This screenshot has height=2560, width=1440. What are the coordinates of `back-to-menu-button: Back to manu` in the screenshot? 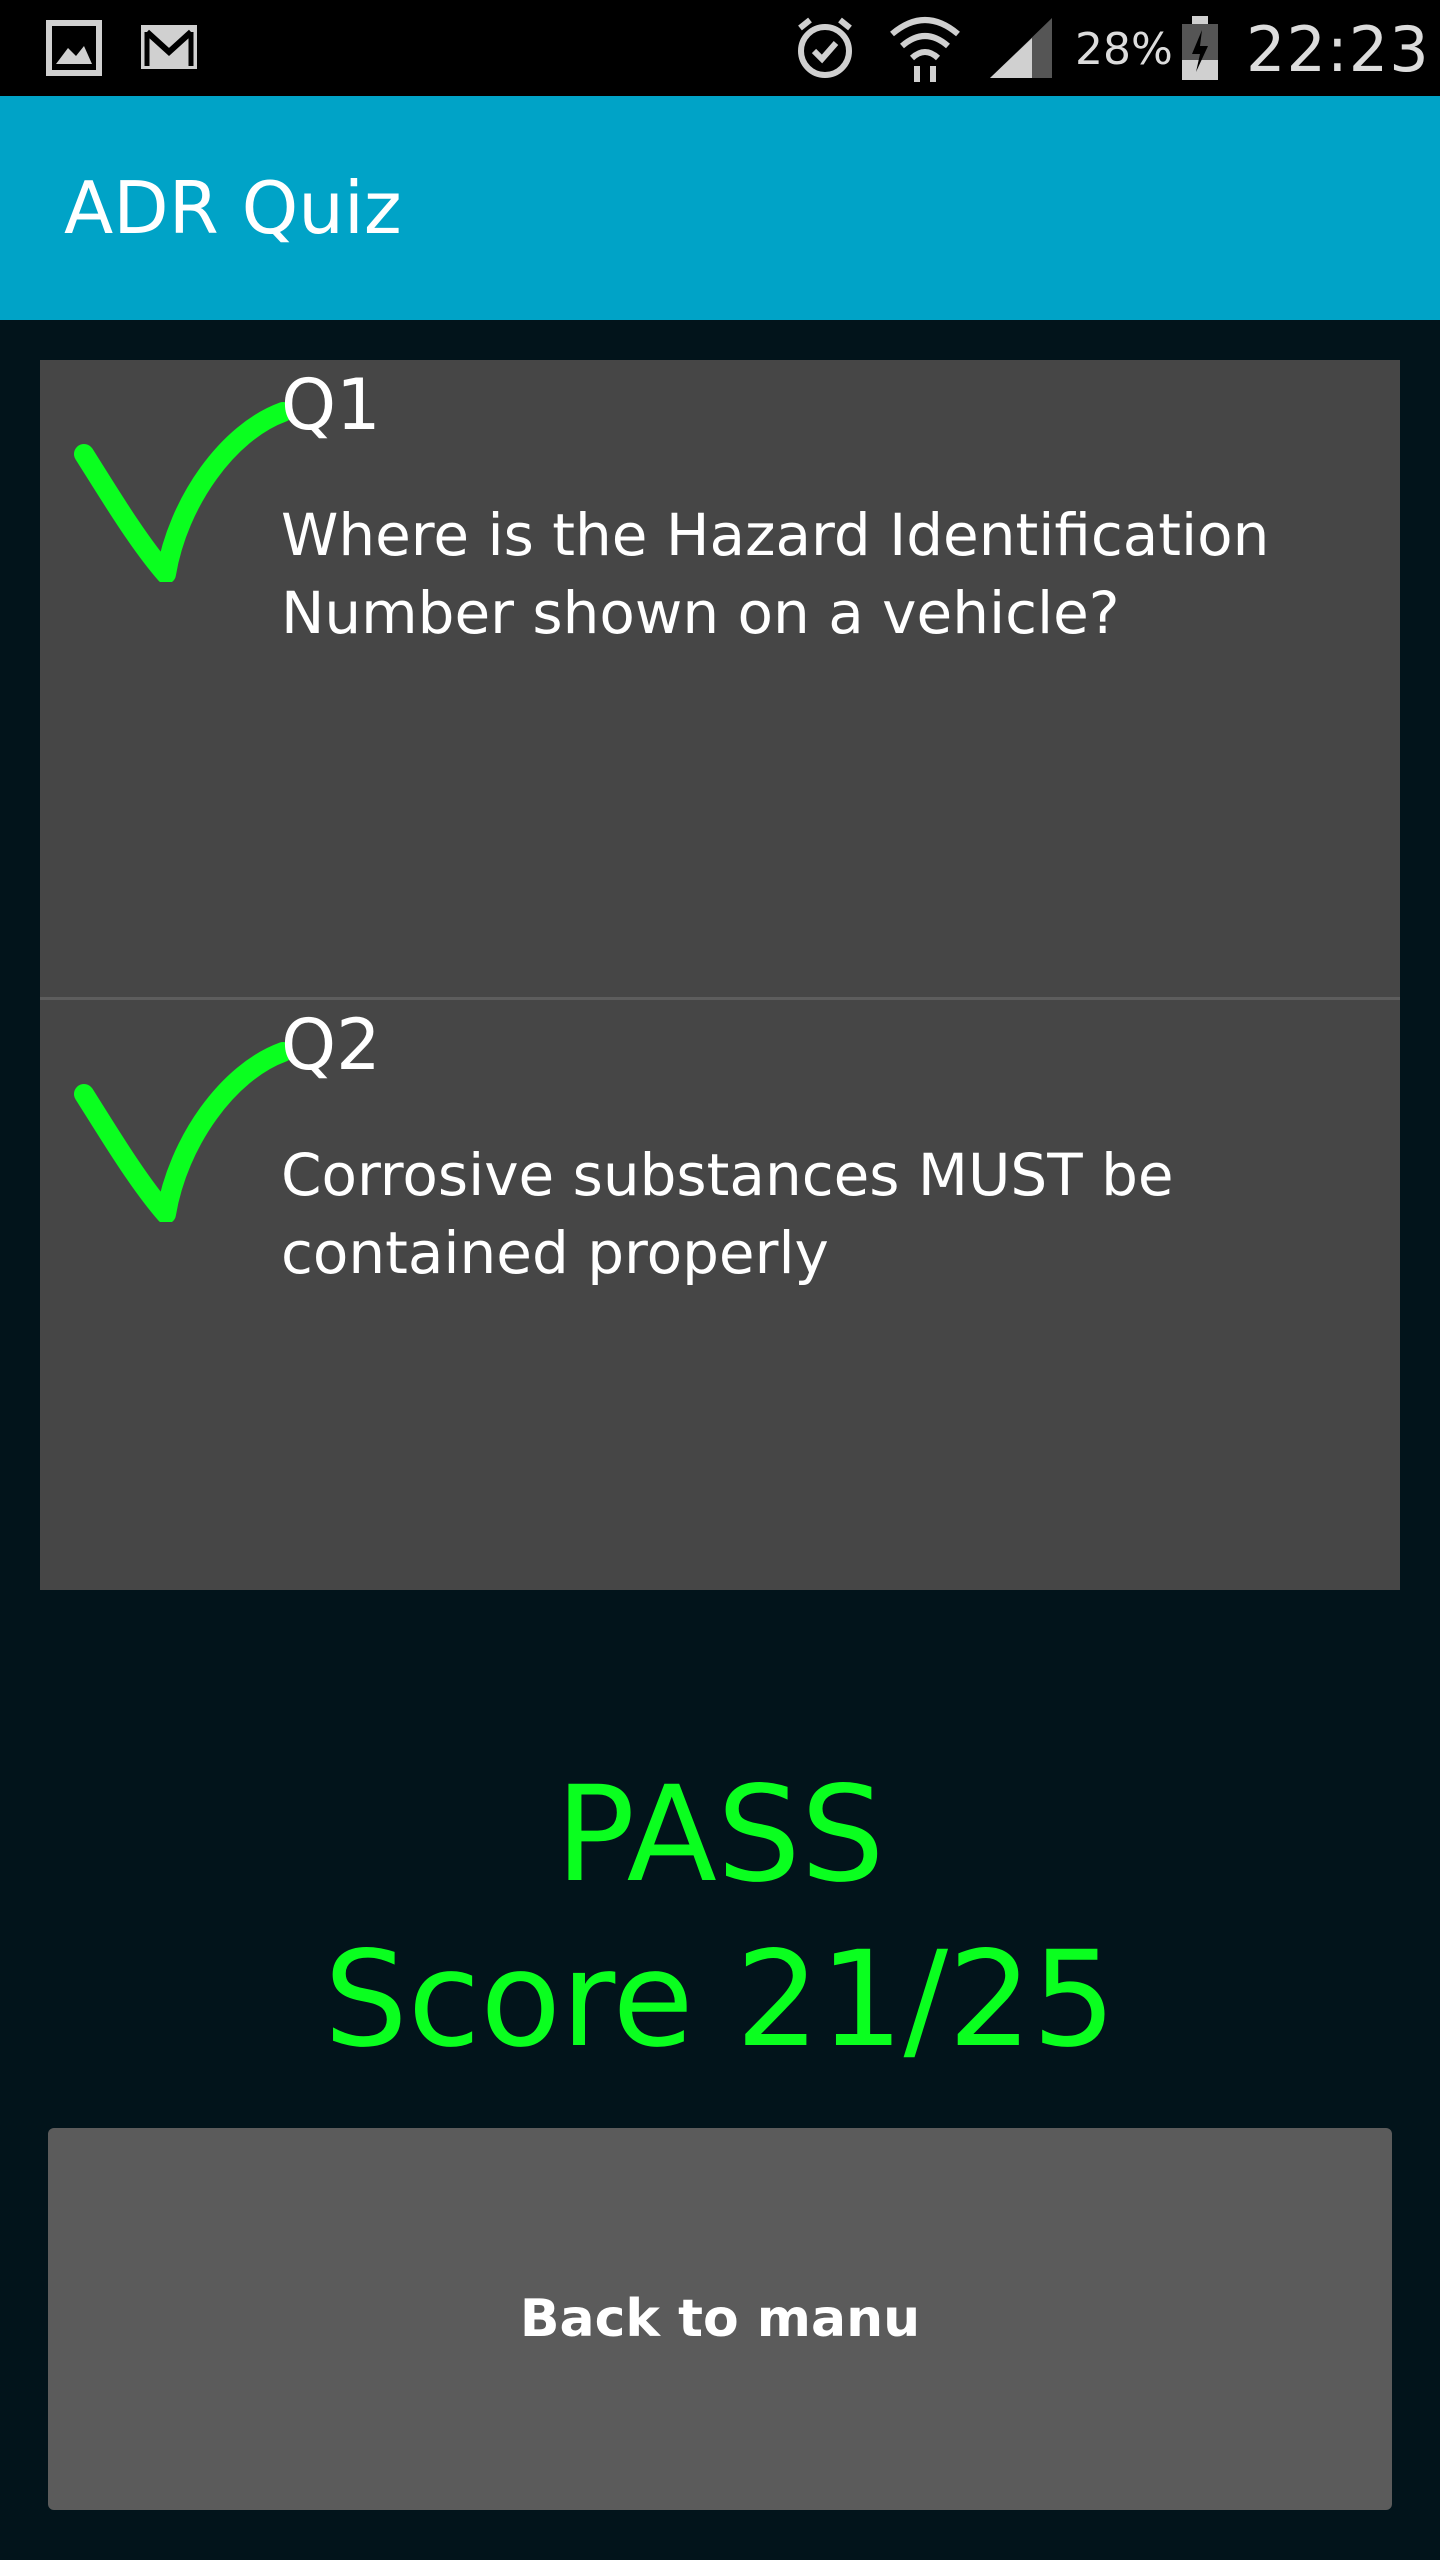 It's located at (720, 2319).